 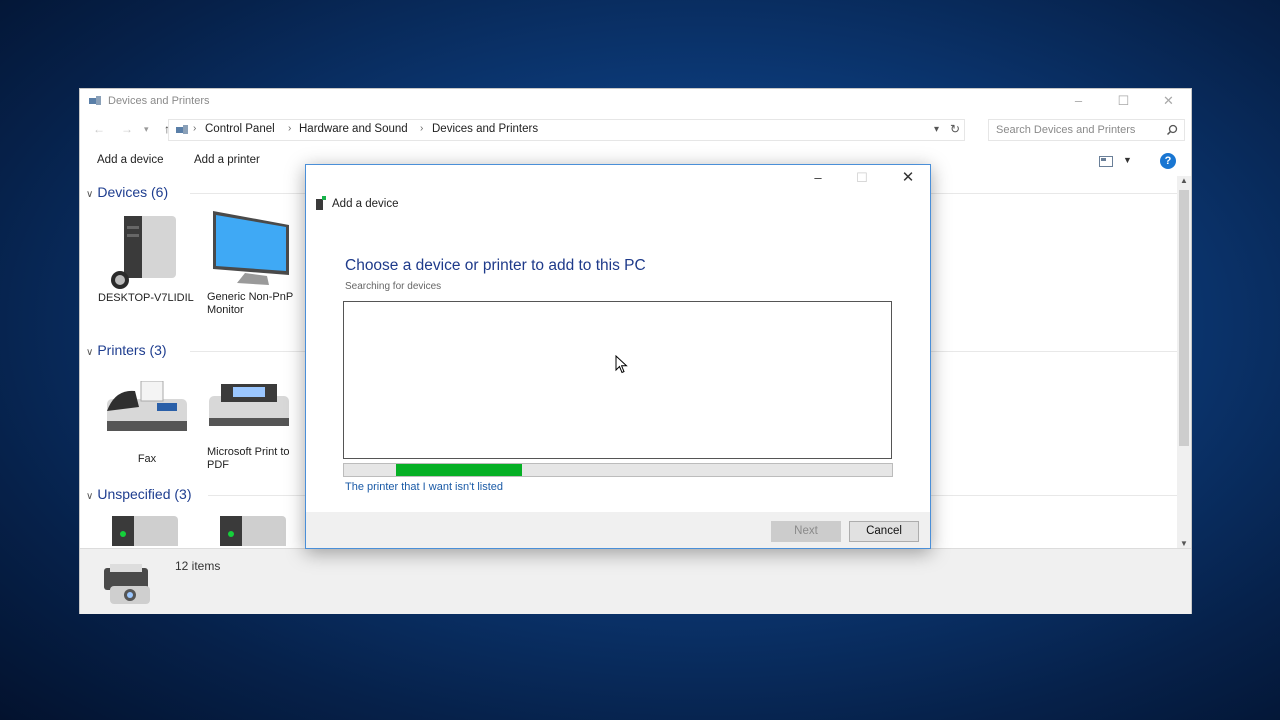 I want to click on view-dropdown-icon: ▼, so click(x=1127, y=160).